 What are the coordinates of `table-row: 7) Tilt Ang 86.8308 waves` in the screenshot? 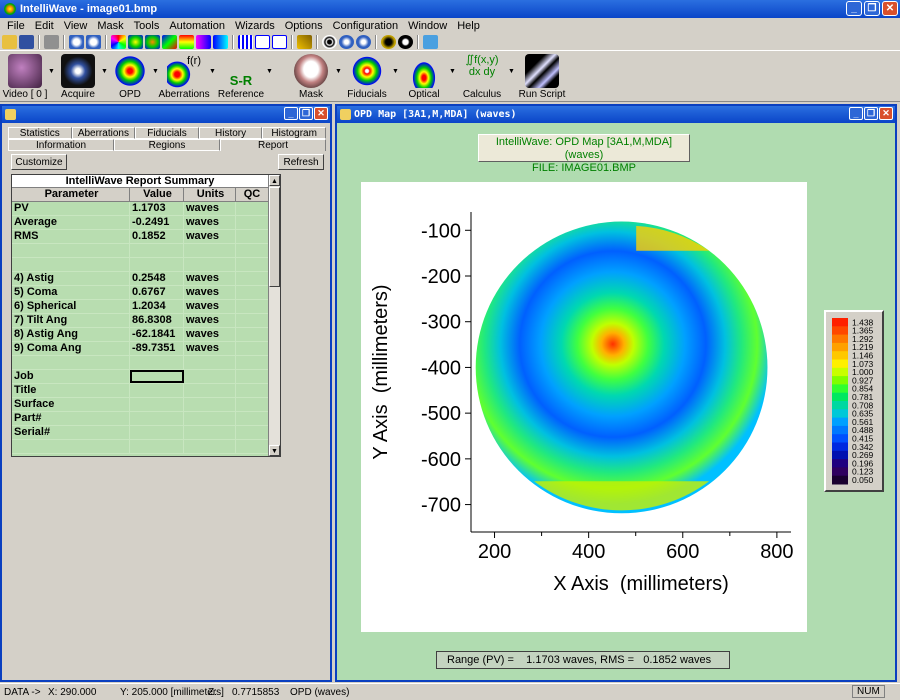 It's located at (140, 321).